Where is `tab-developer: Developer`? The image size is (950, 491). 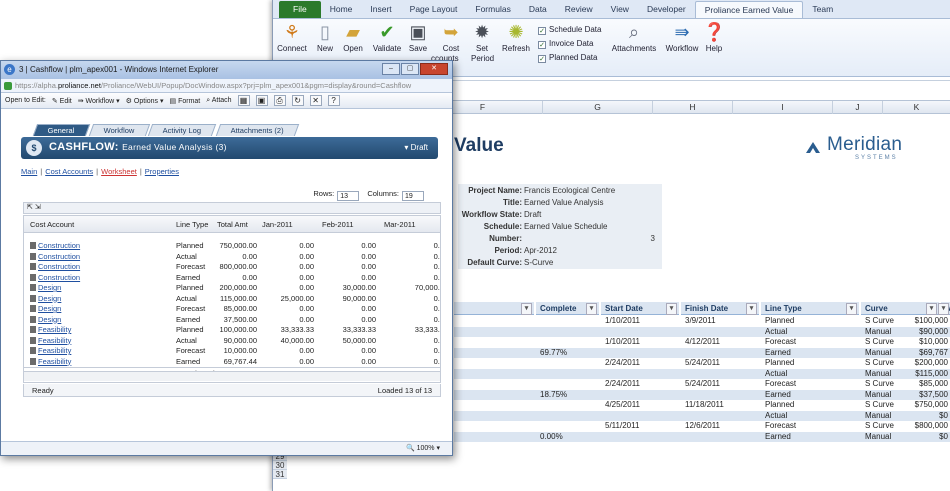 tab-developer: Developer is located at coordinates (666, 9).